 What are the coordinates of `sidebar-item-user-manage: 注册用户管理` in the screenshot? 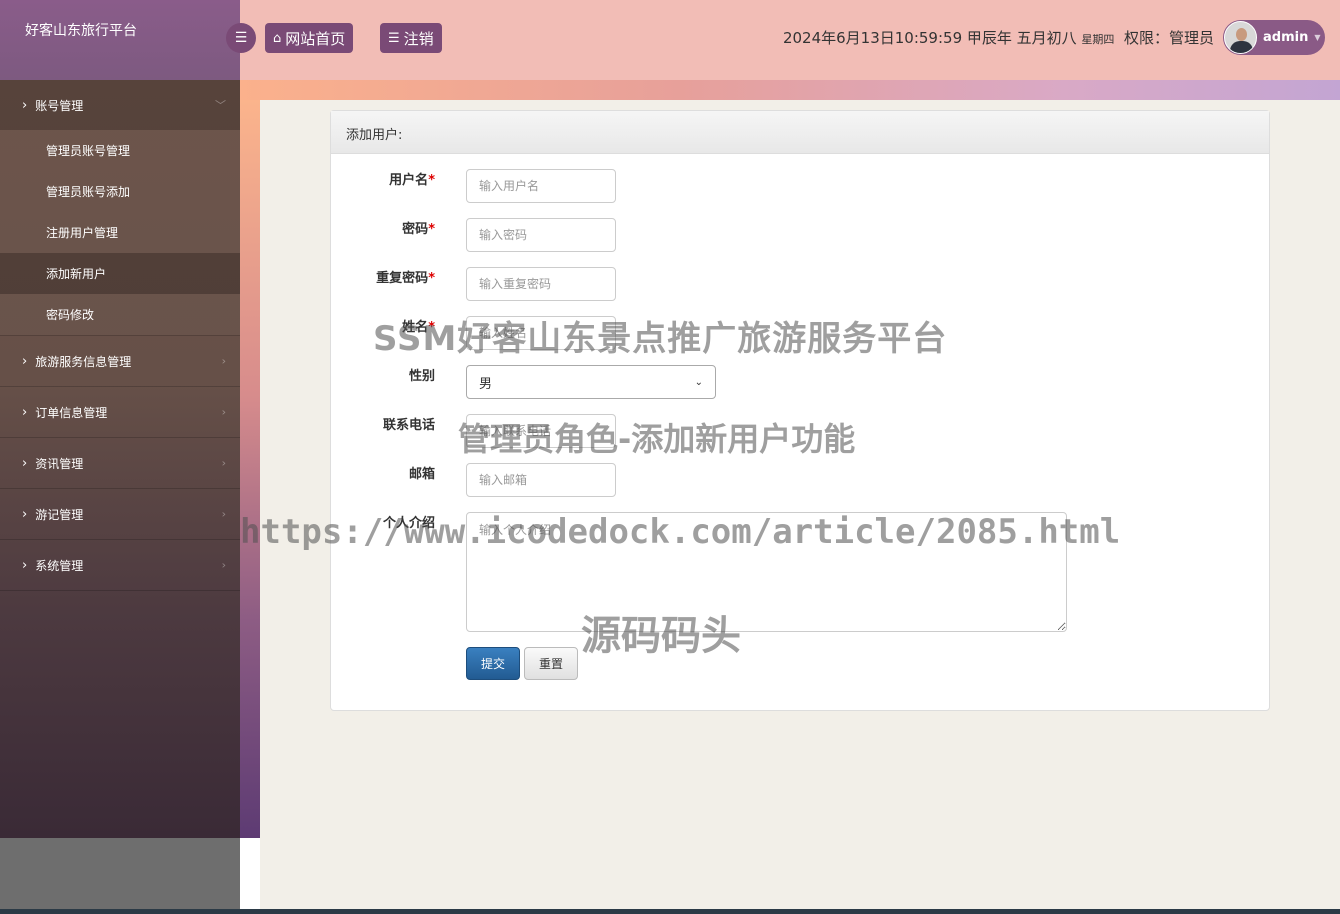 It's located at (120, 232).